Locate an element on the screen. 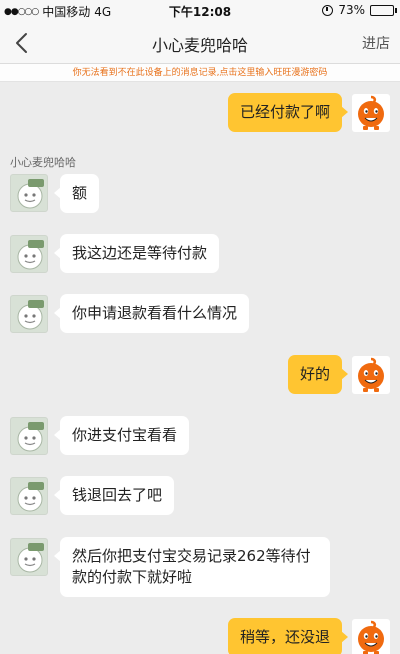  back-button is located at coordinates (23, 43).